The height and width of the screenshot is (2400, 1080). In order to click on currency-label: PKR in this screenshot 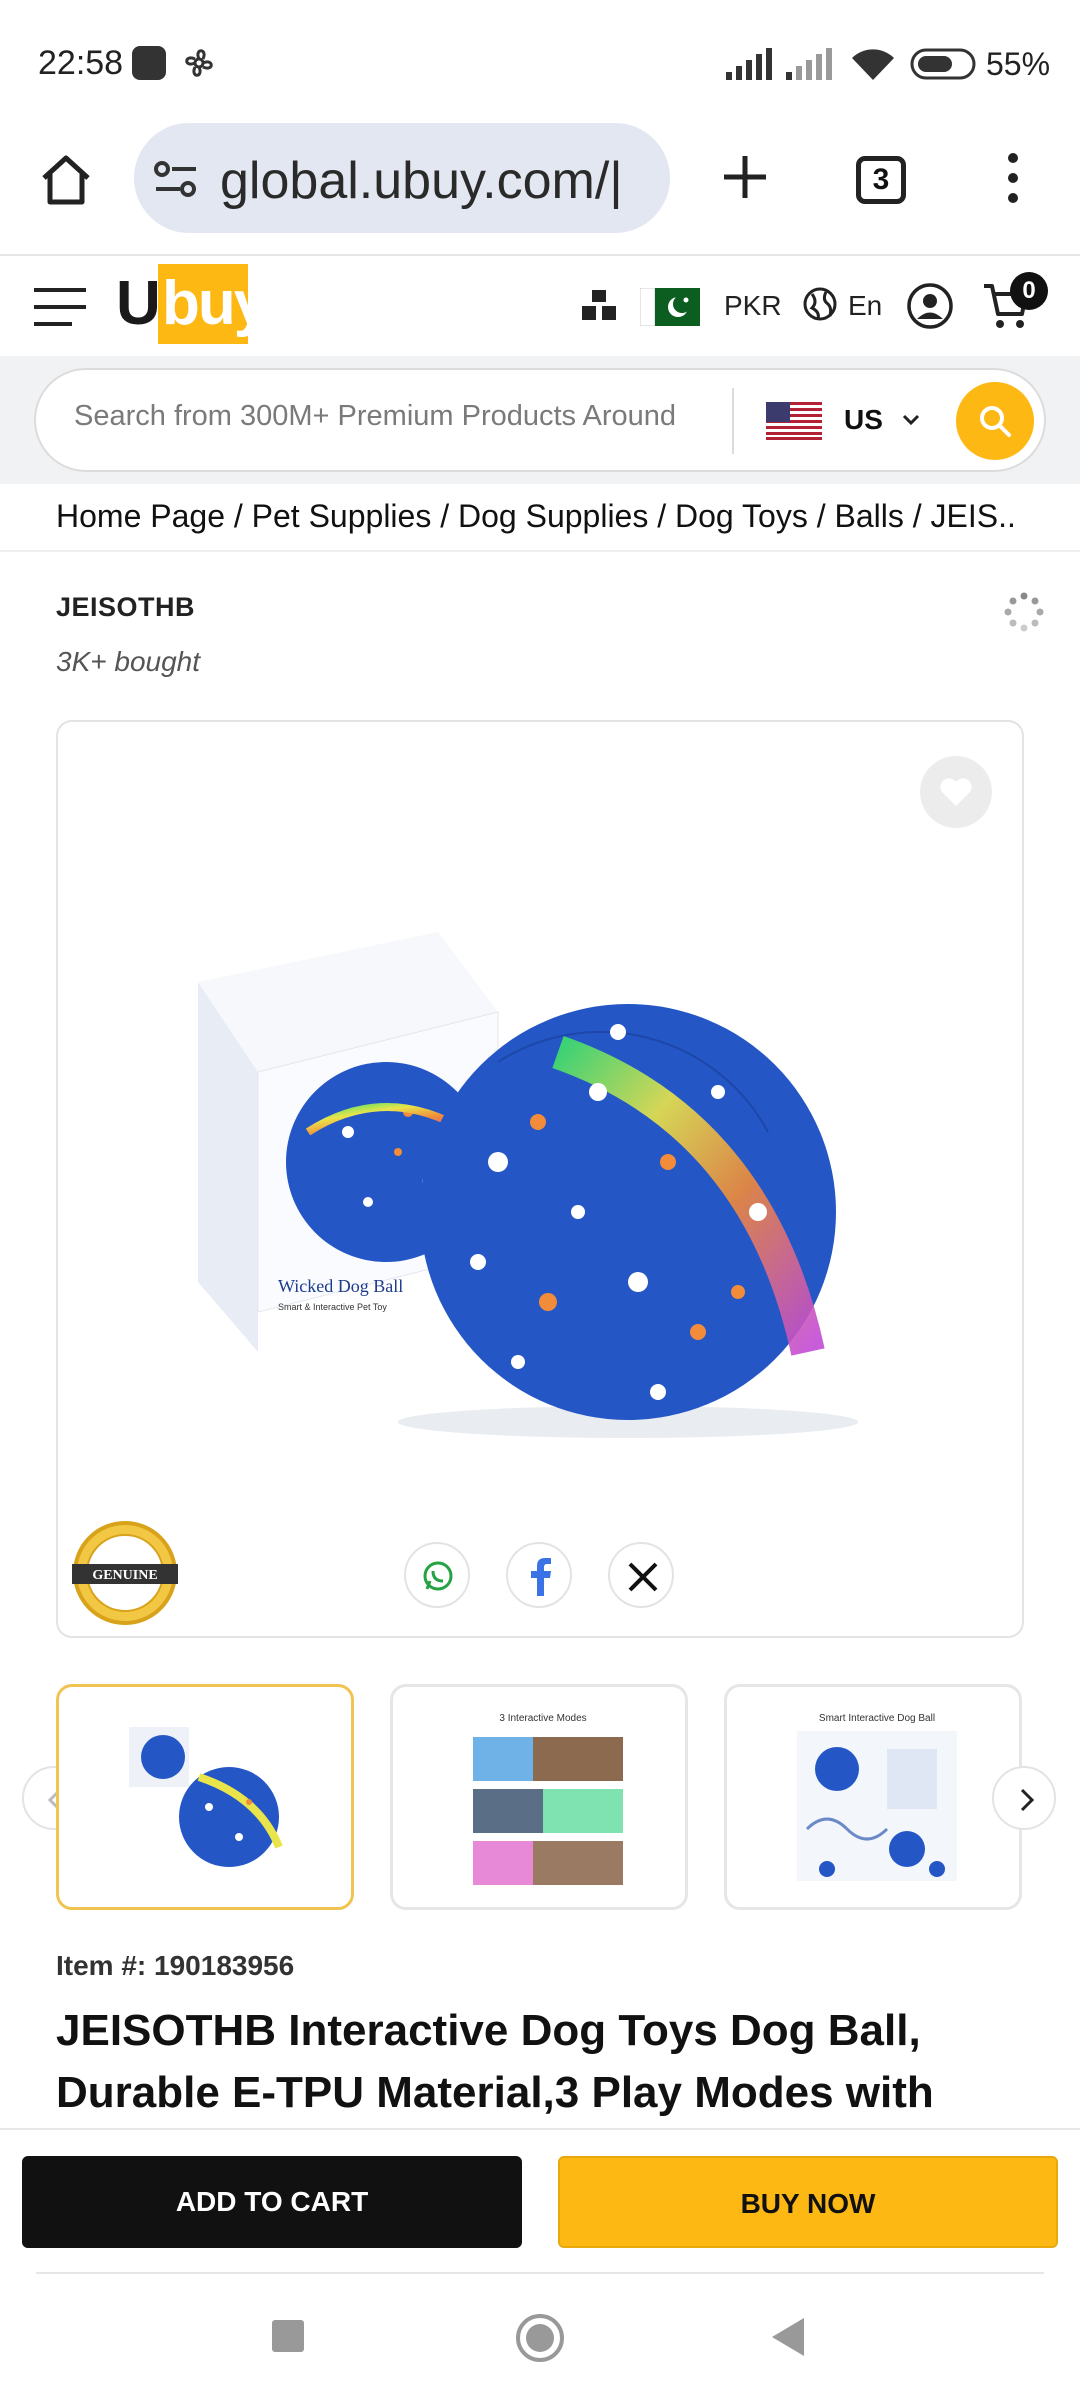, I will do `click(753, 306)`.